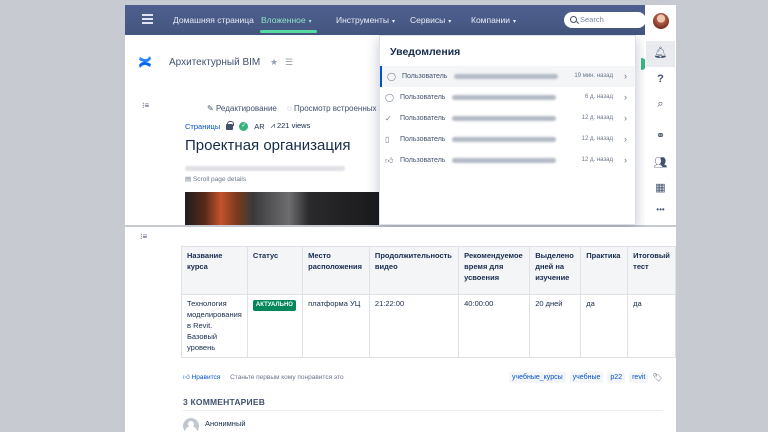  I want to click on nav-tools: Инструменты ▾, so click(365, 20).